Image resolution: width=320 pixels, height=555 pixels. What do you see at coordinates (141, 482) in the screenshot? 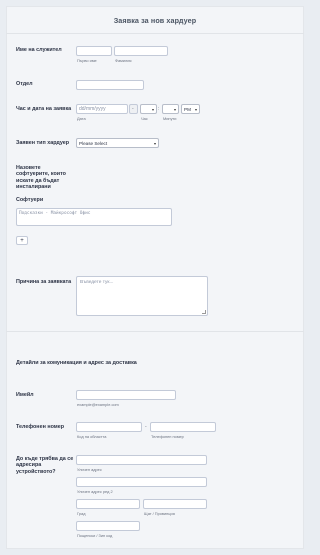
I see `street-address2-input` at bounding box center [141, 482].